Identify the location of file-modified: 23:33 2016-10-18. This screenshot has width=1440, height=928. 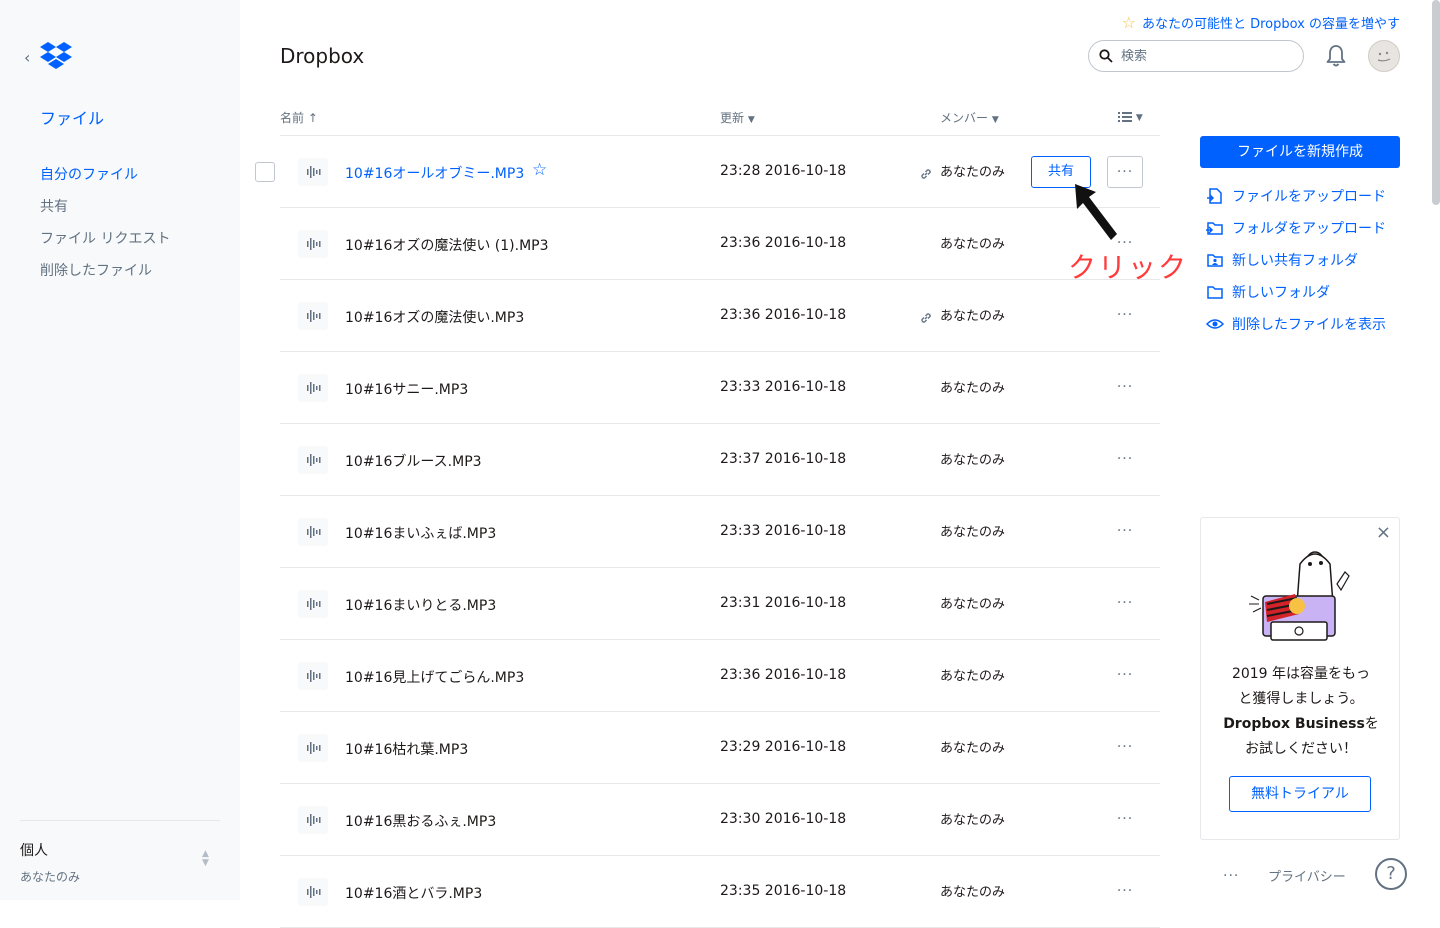
(783, 531).